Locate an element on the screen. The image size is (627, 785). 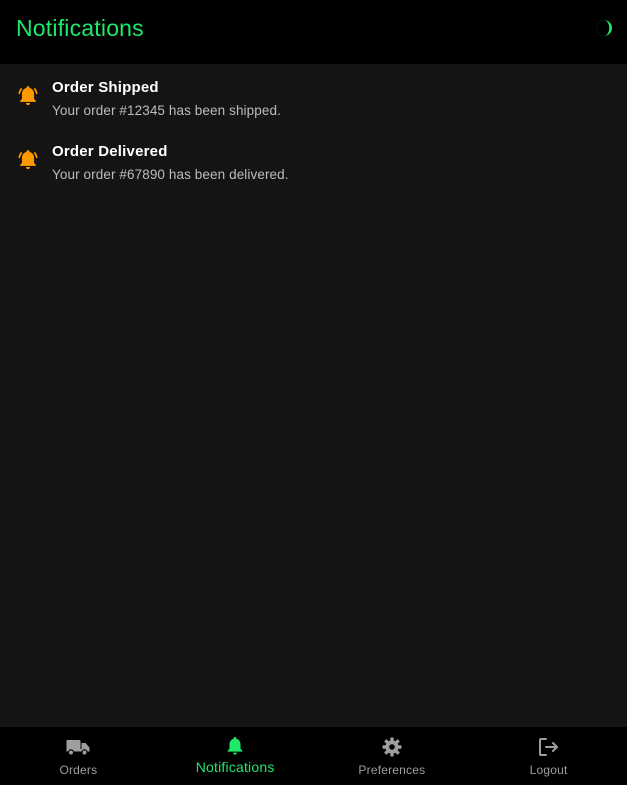
theme-toggle-button is located at coordinates (604, 28).